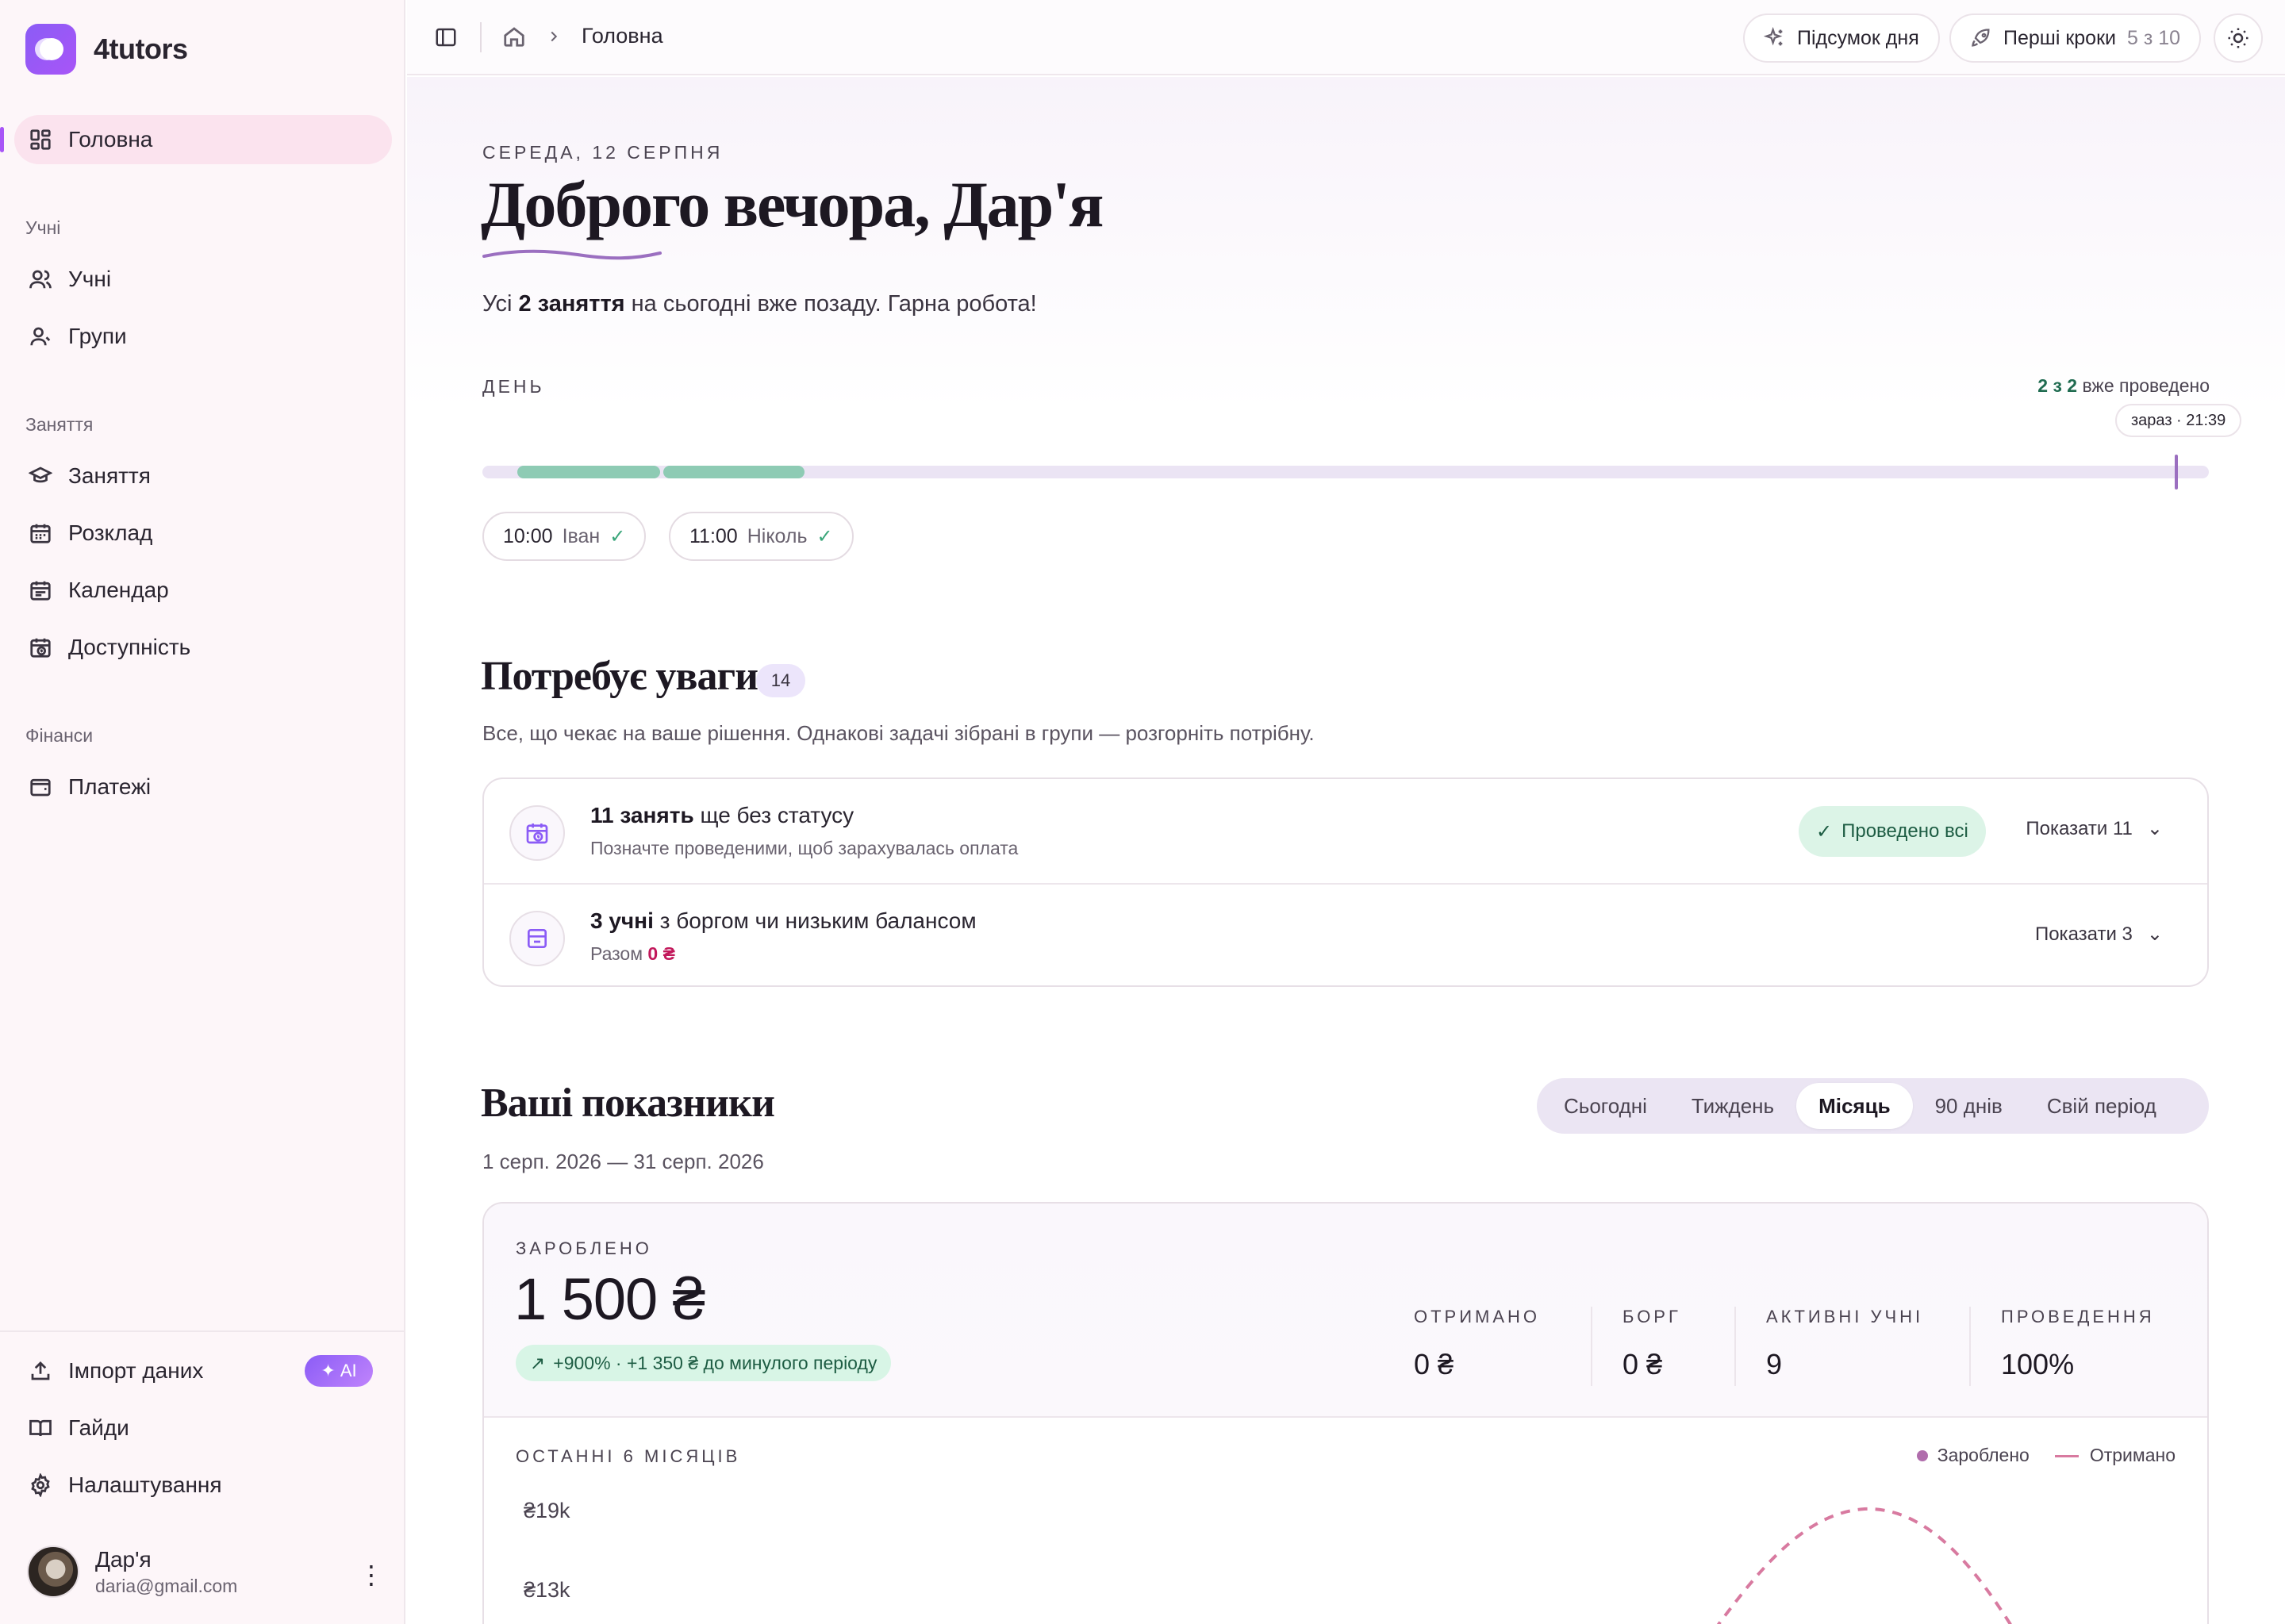 The height and width of the screenshot is (1624, 2285). I want to click on first-steps-button: Перші кроки 5 з 10, so click(2076, 38).